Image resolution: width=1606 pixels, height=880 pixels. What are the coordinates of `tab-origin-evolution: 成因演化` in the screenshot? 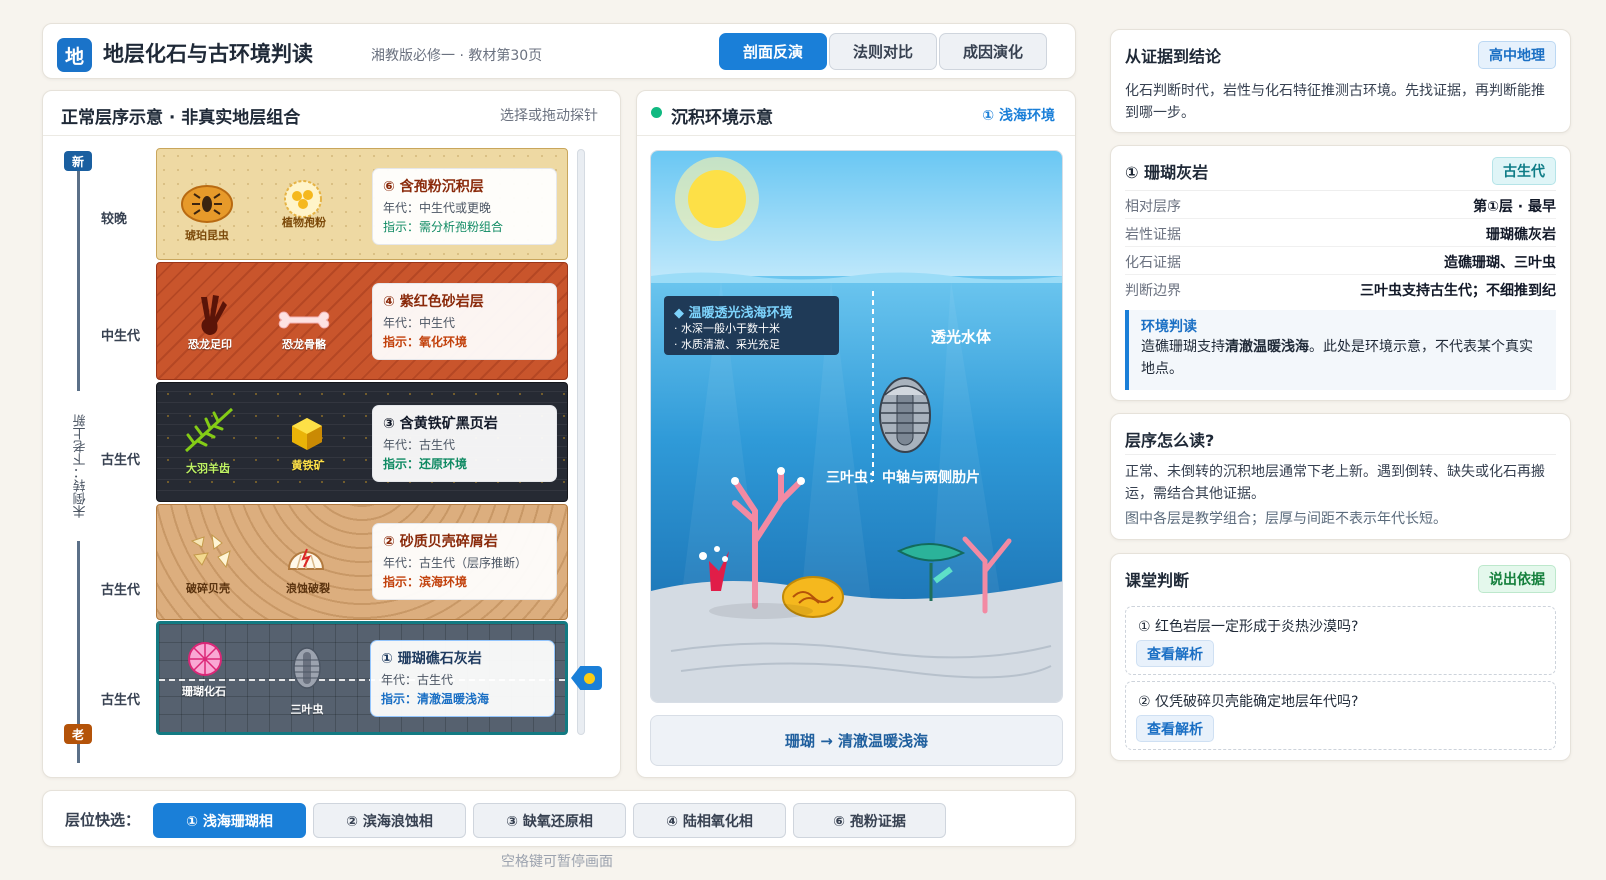 It's located at (993, 51).